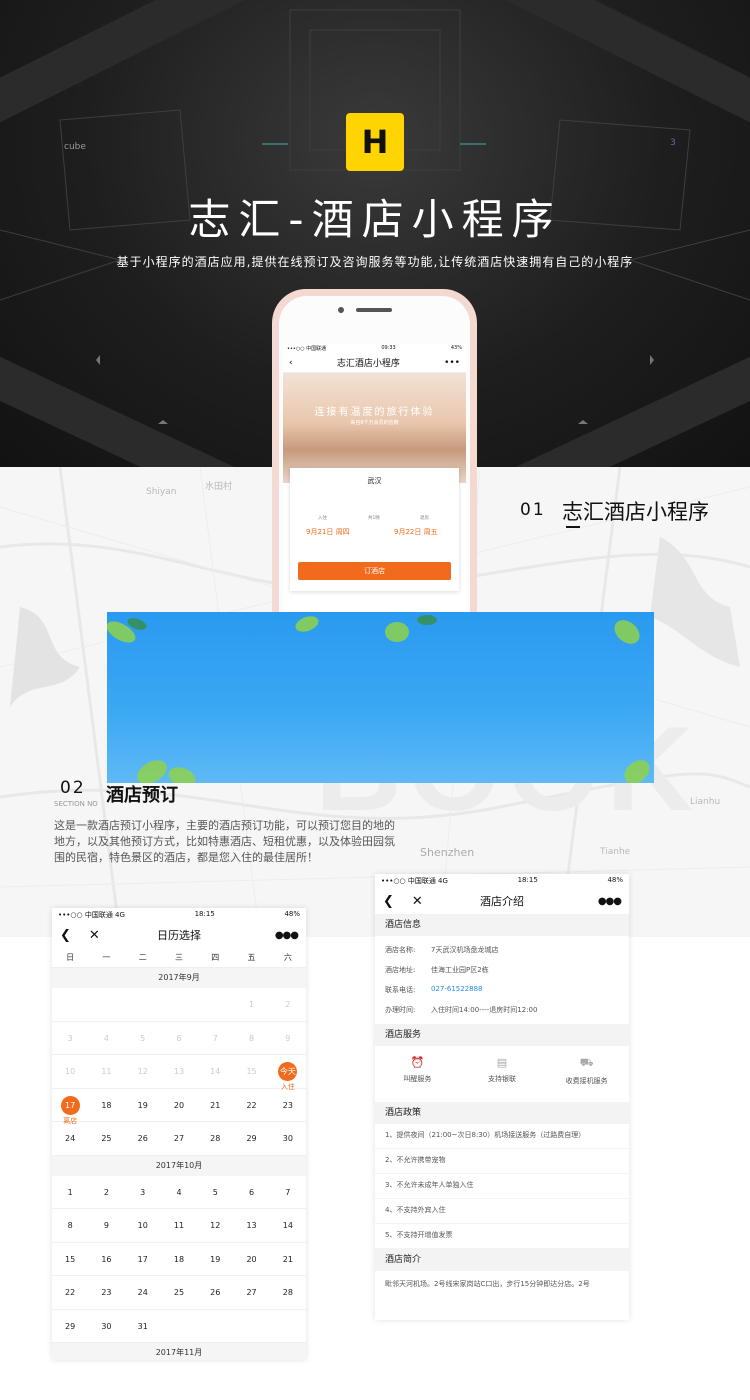 The height and width of the screenshot is (1400, 750). What do you see at coordinates (374, 481) in the screenshot?
I see `city-selector: 武汉` at bounding box center [374, 481].